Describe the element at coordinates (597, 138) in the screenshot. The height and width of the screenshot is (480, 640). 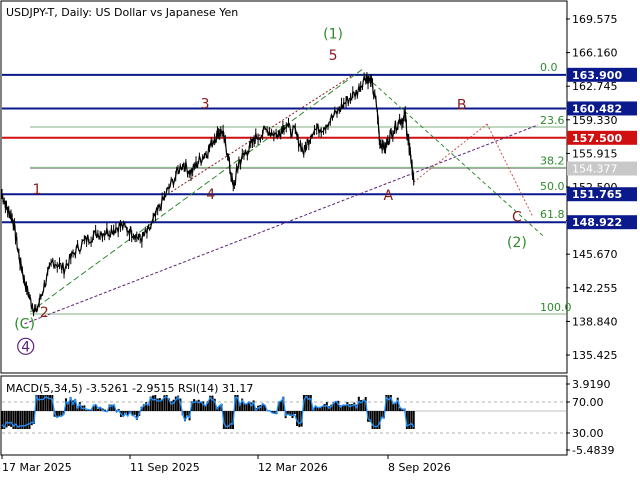
I see `price-tag-label: 157.500` at that location.